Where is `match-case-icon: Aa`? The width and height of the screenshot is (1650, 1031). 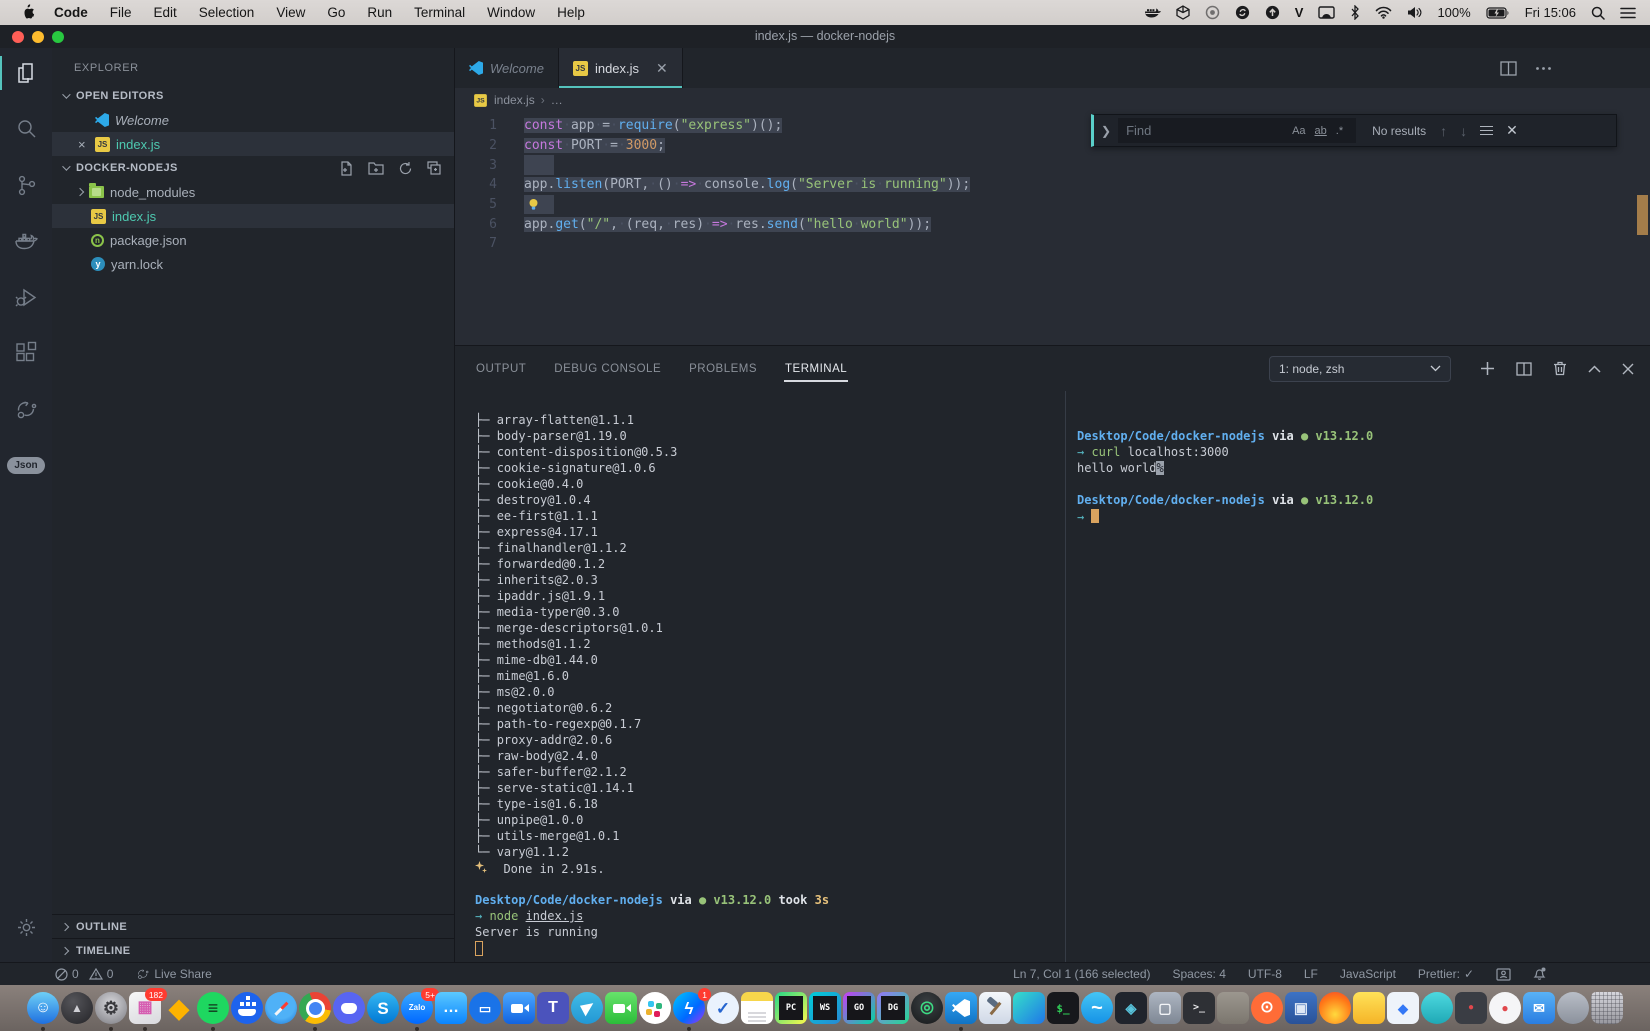
match-case-icon: Aa is located at coordinates (1298, 131).